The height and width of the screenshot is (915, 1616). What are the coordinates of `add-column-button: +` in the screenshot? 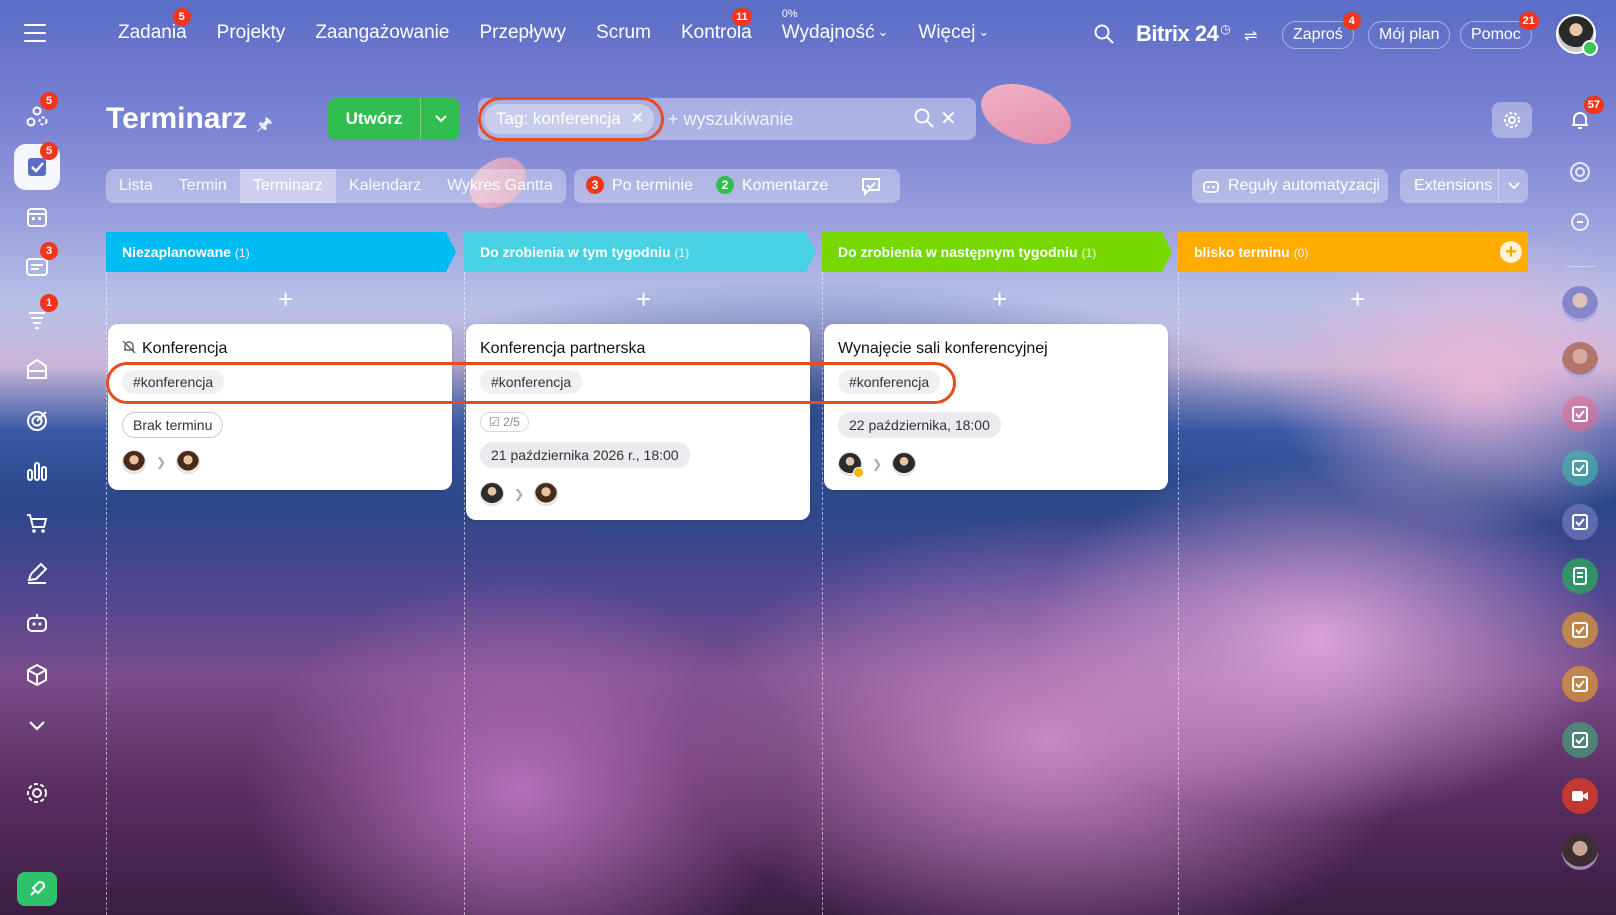 It's located at (1511, 252).